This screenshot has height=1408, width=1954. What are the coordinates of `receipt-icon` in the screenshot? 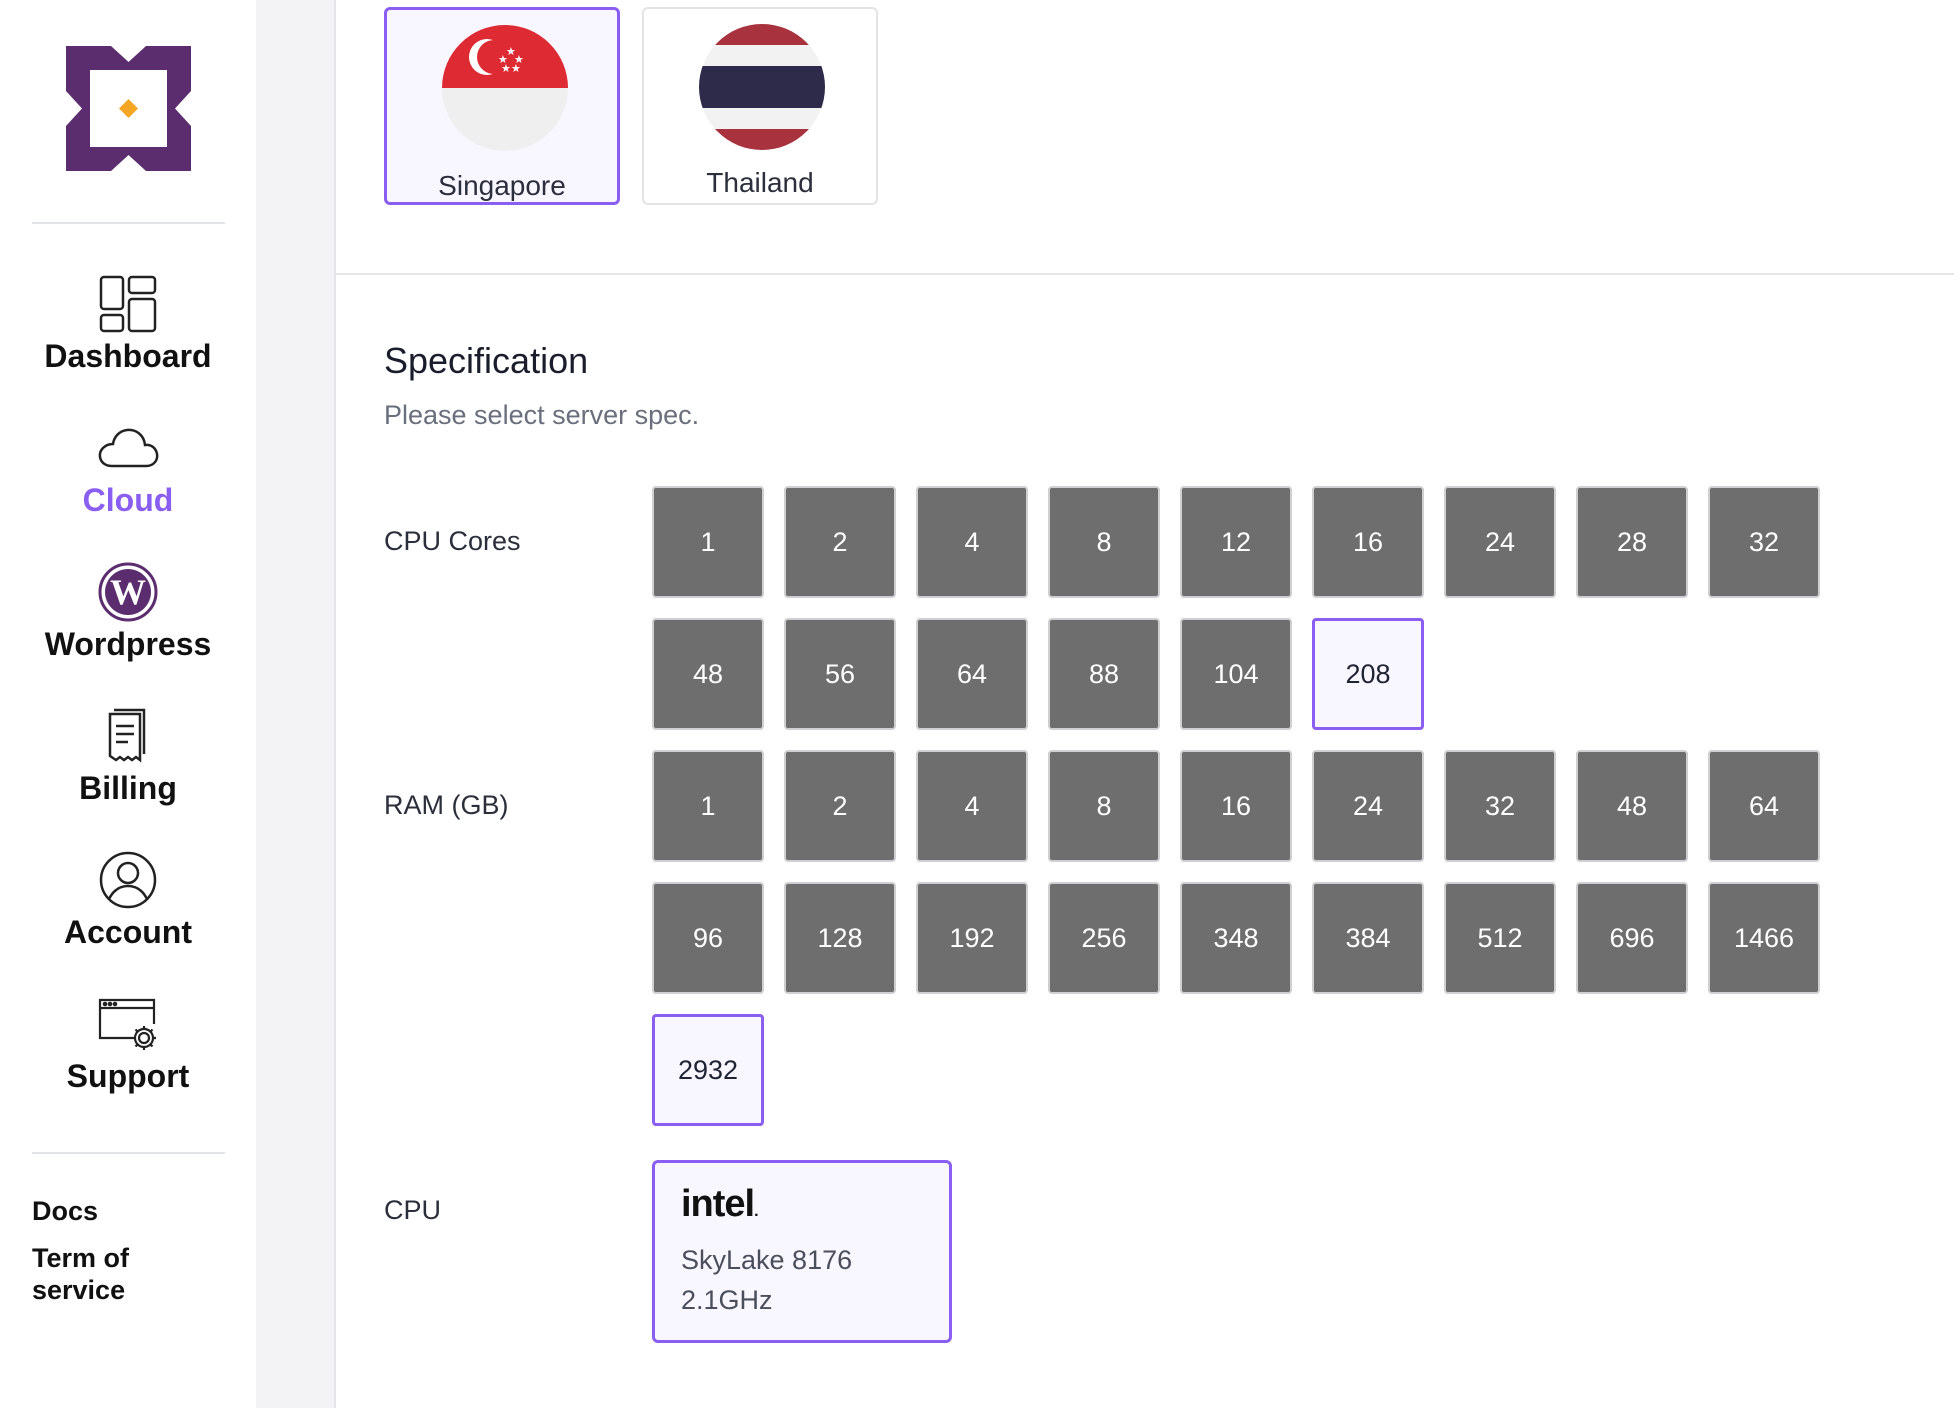 It's located at (127, 735).